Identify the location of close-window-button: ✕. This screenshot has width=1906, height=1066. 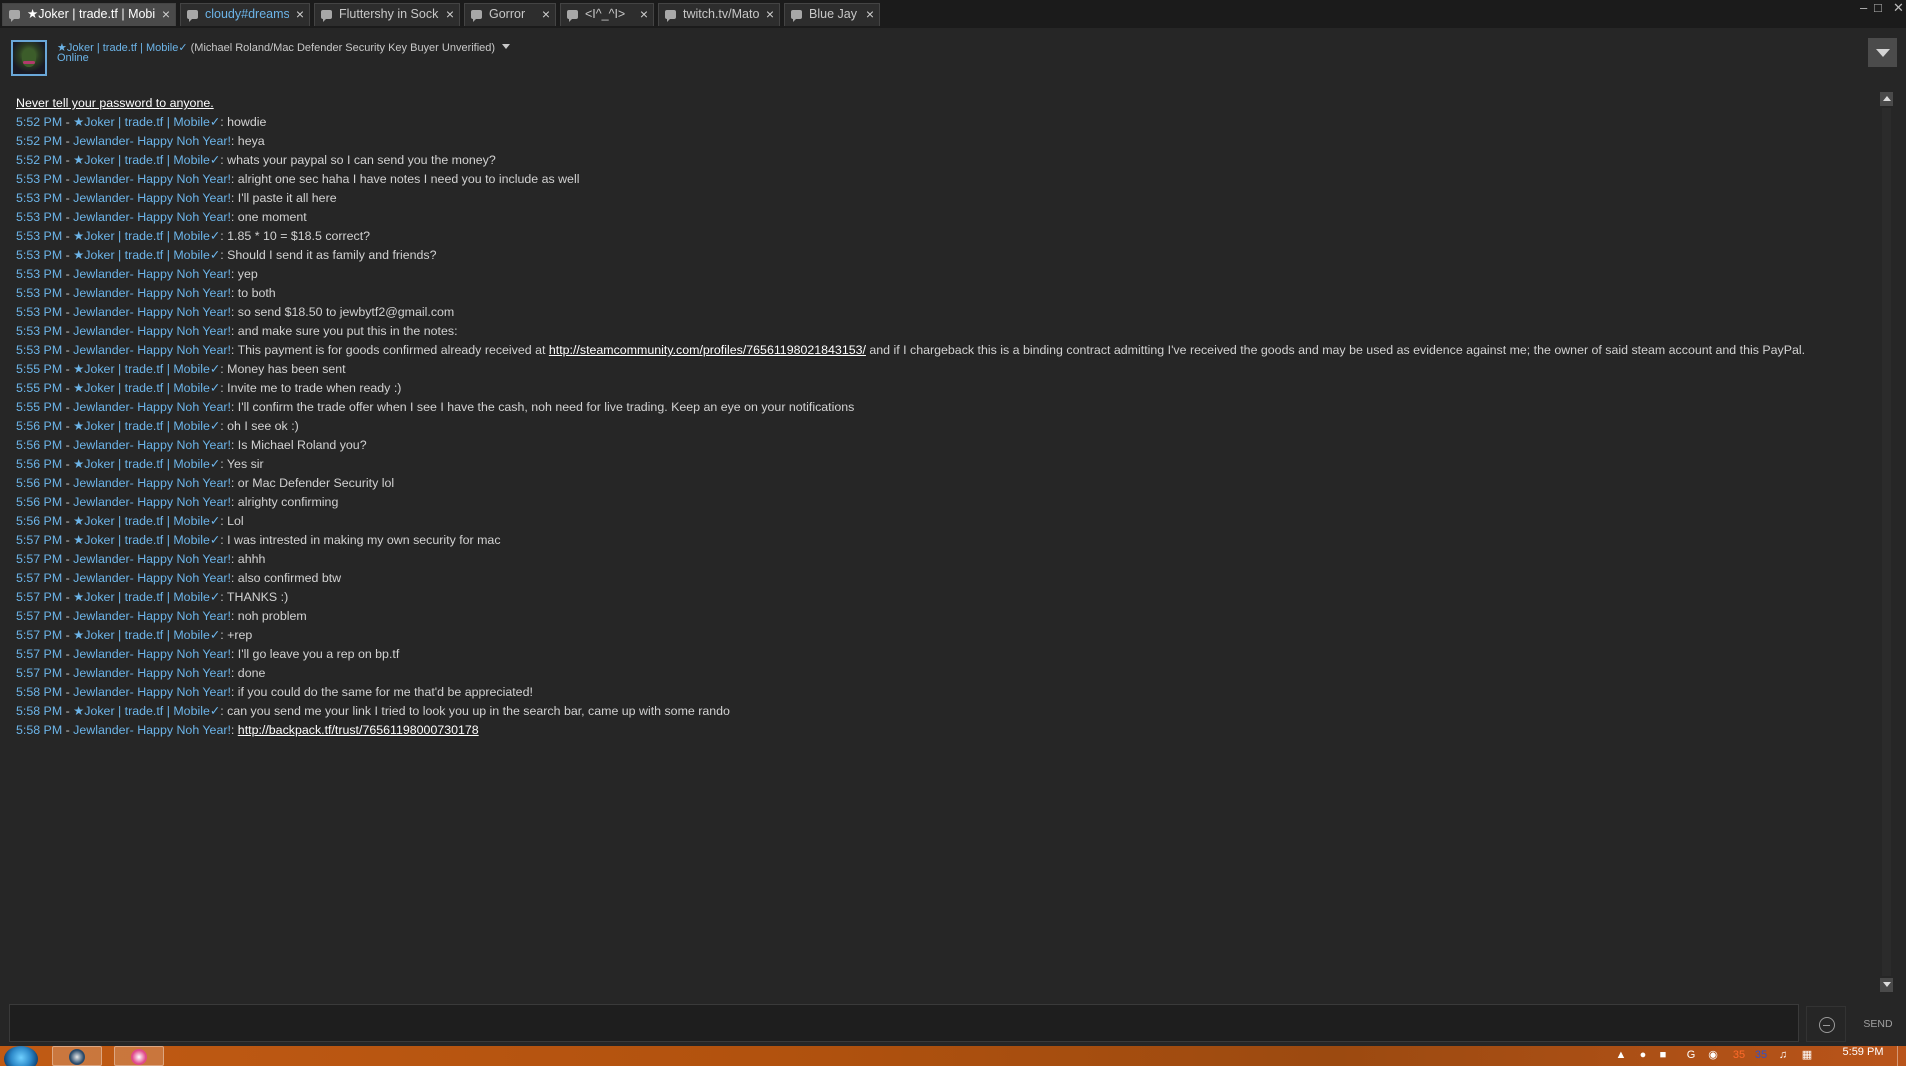
(1898, 8).